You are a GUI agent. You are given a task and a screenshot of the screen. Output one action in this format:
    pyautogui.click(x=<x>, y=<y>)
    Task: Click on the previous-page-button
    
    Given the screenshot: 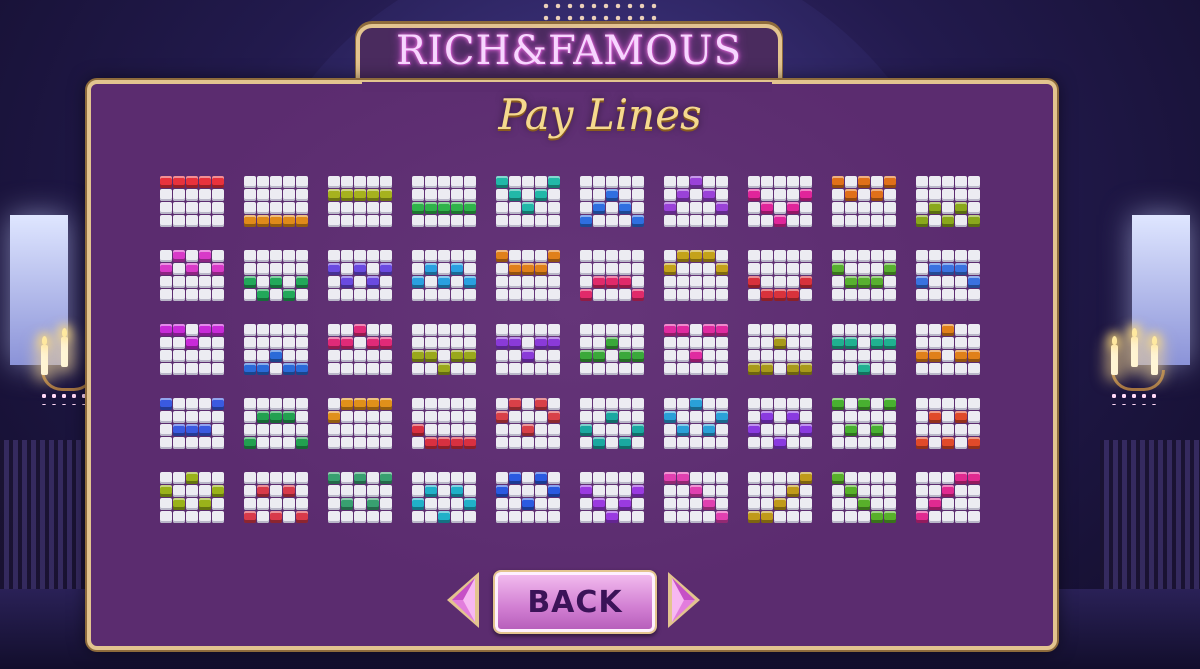 What is the action you would take?
    pyautogui.click(x=463, y=600)
    